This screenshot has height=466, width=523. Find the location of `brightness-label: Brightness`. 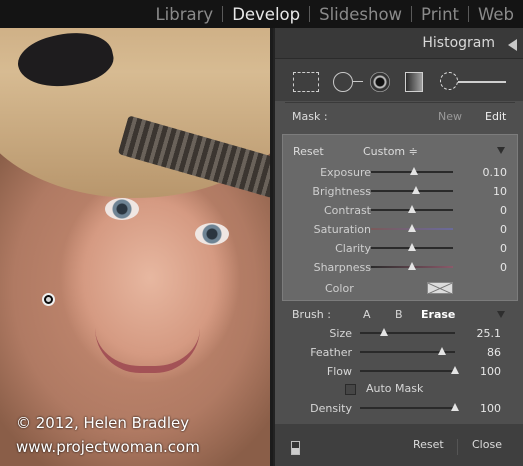

brightness-label: Brightness is located at coordinates (341, 191).